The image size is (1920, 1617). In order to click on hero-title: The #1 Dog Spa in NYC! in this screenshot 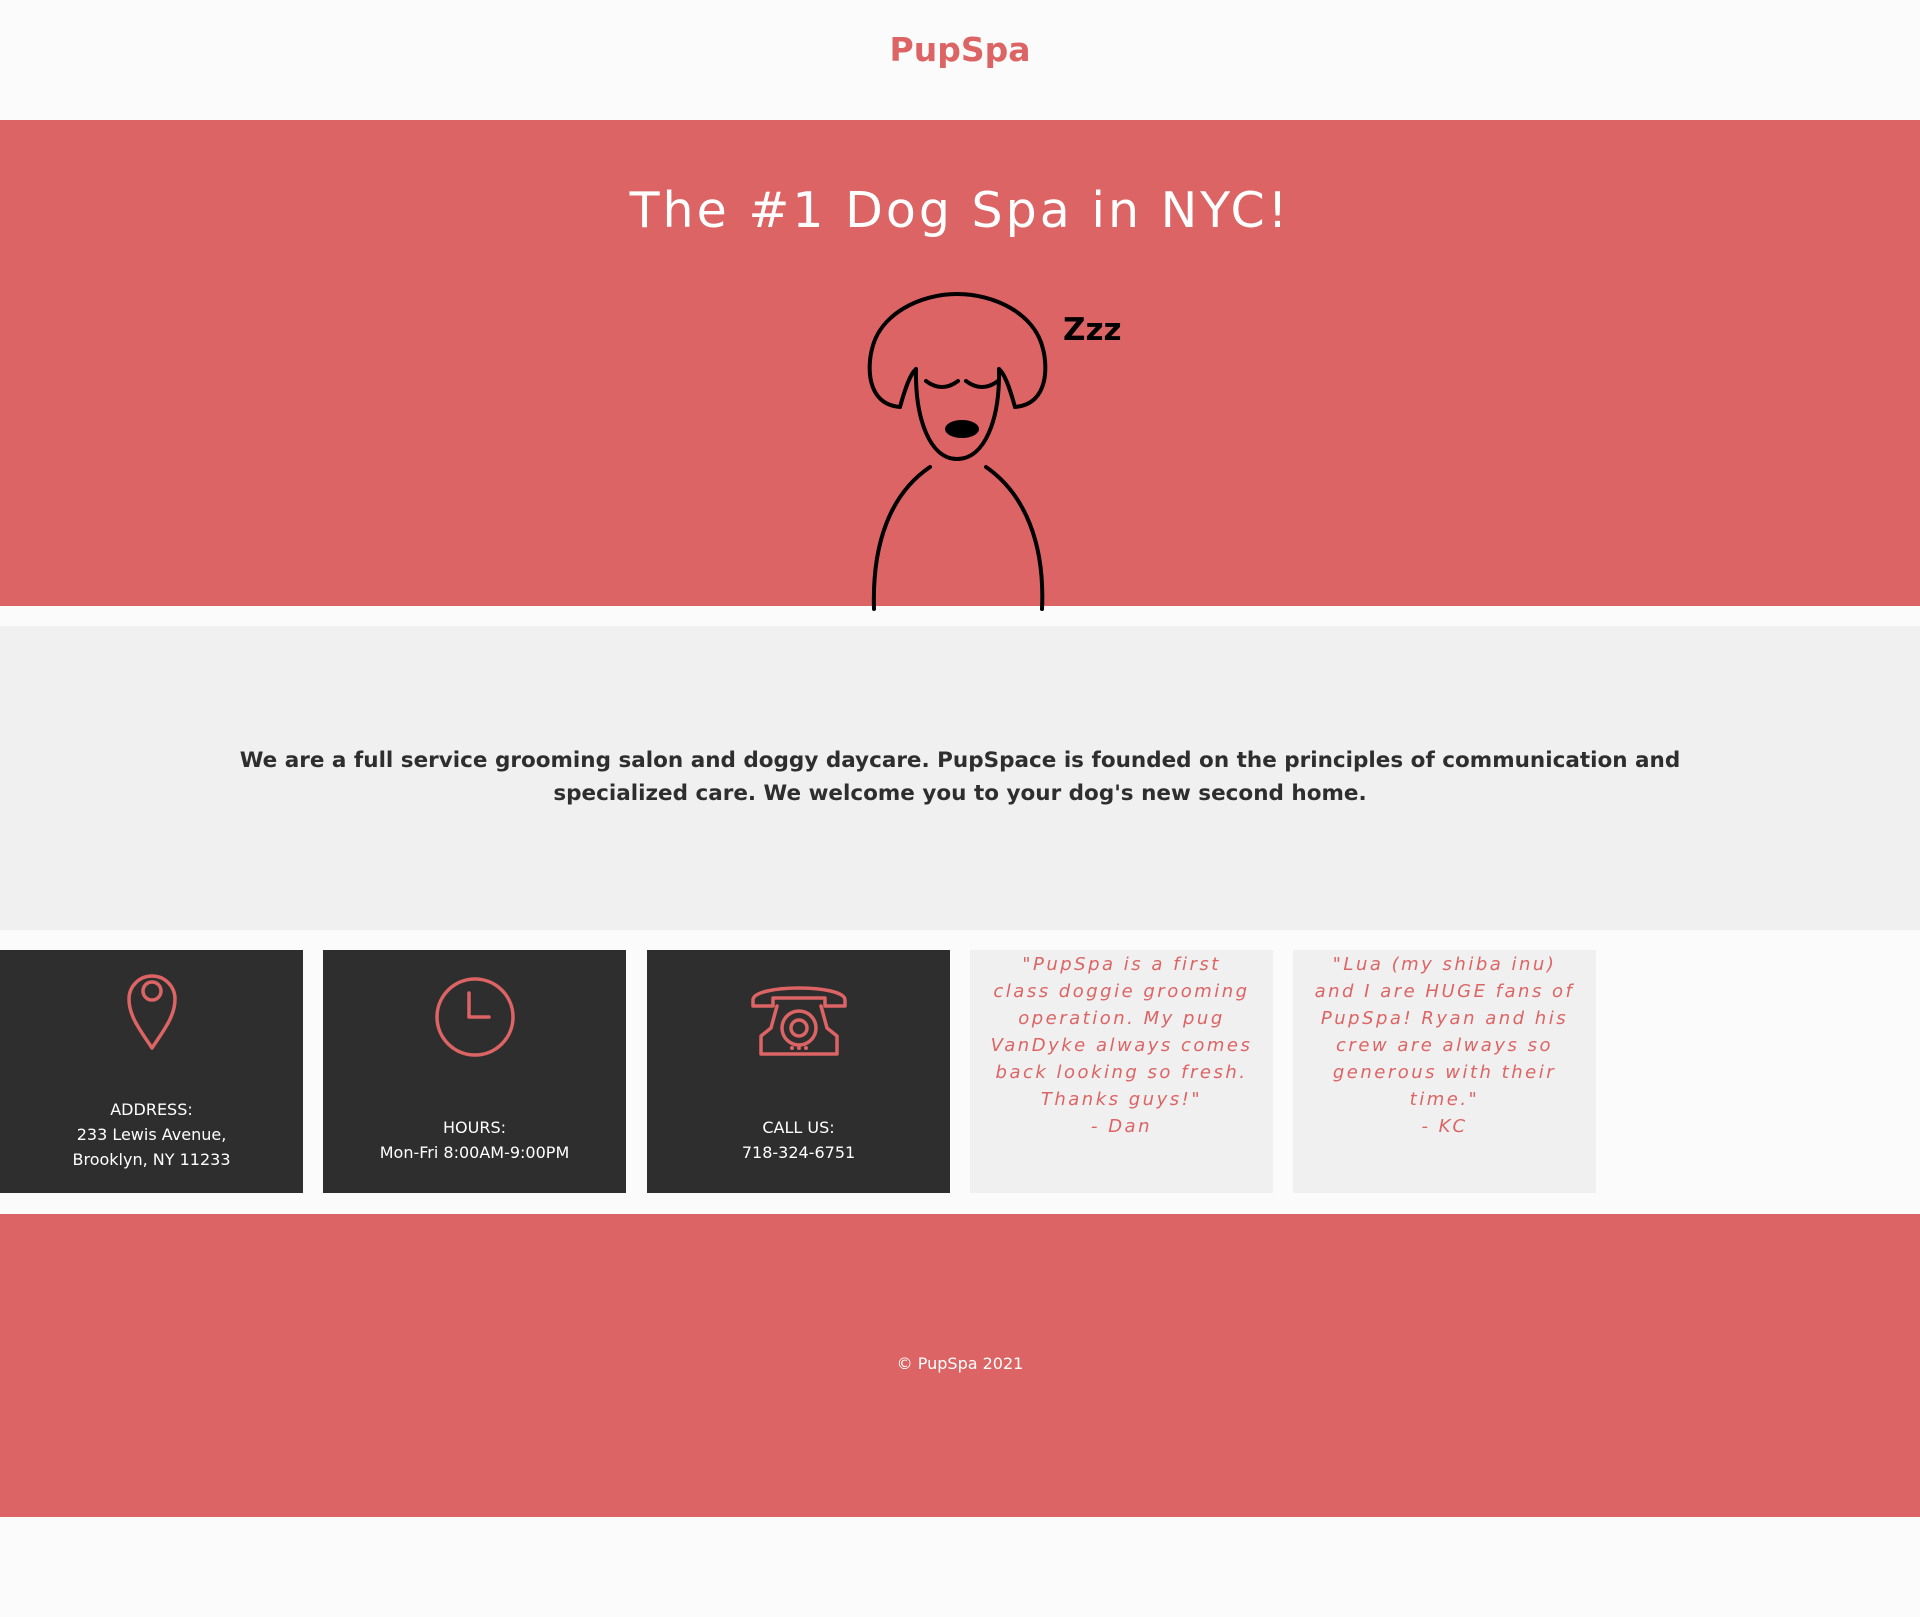, I will do `click(960, 210)`.